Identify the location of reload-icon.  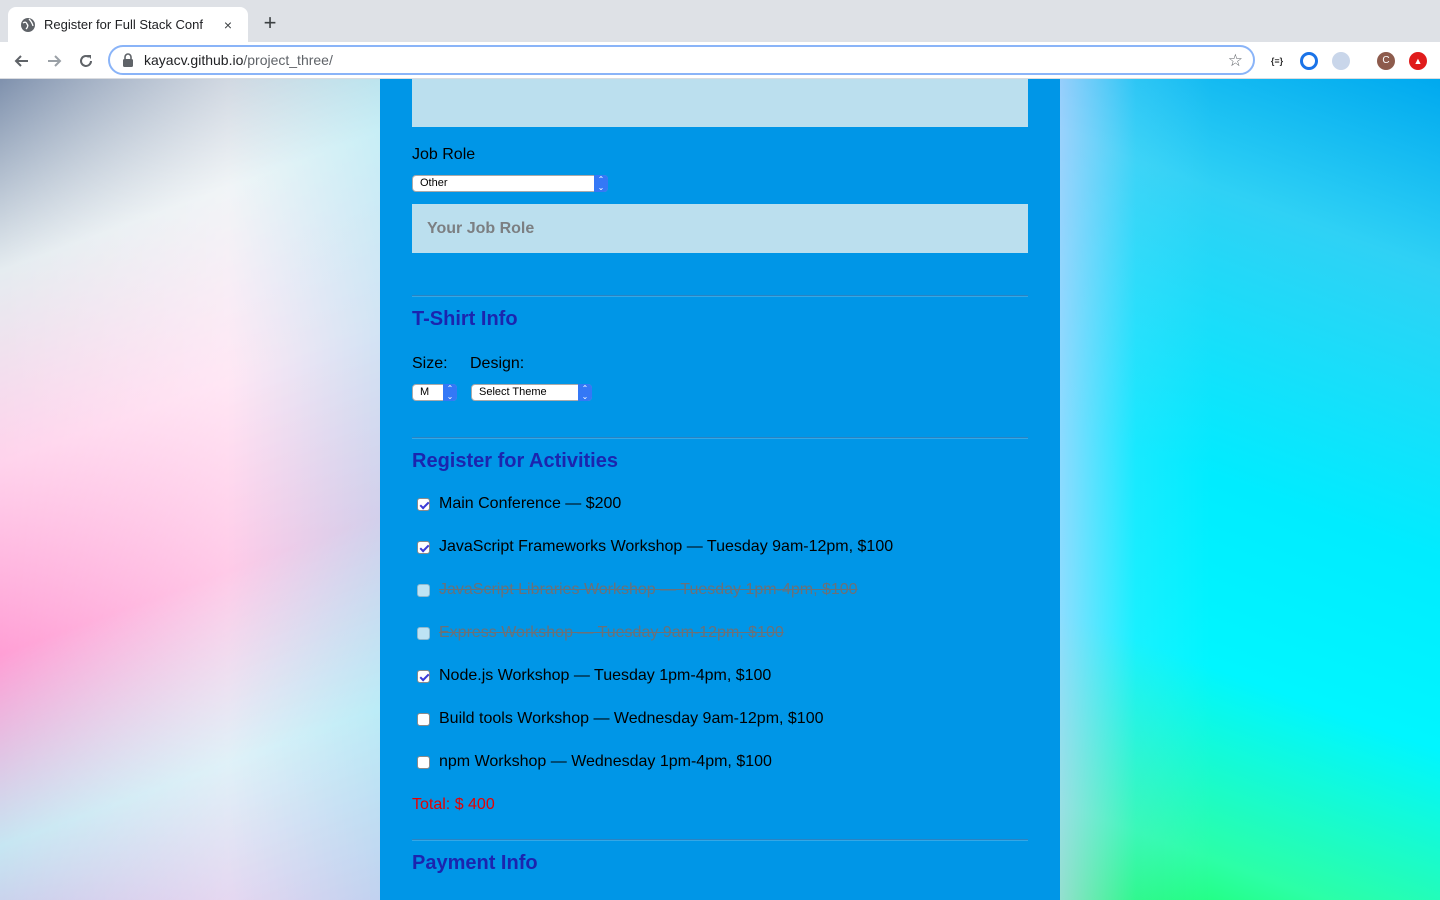
(86, 61).